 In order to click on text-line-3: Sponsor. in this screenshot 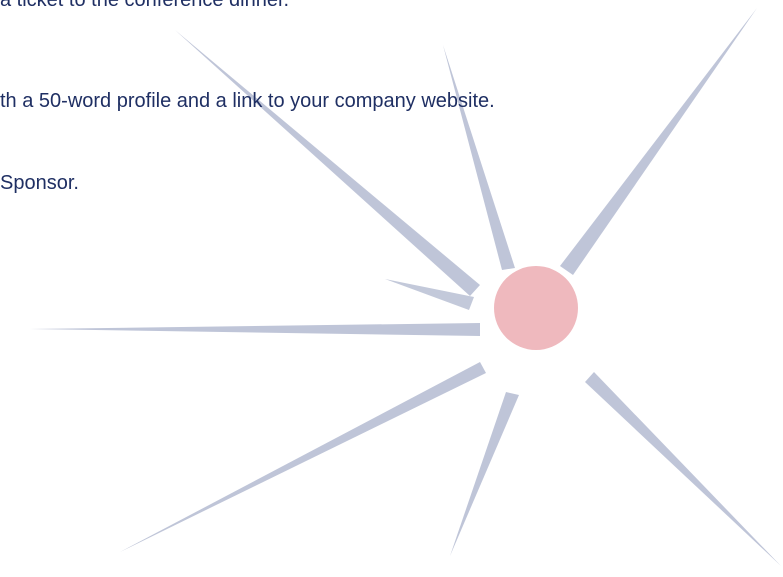, I will do `click(39, 183)`.